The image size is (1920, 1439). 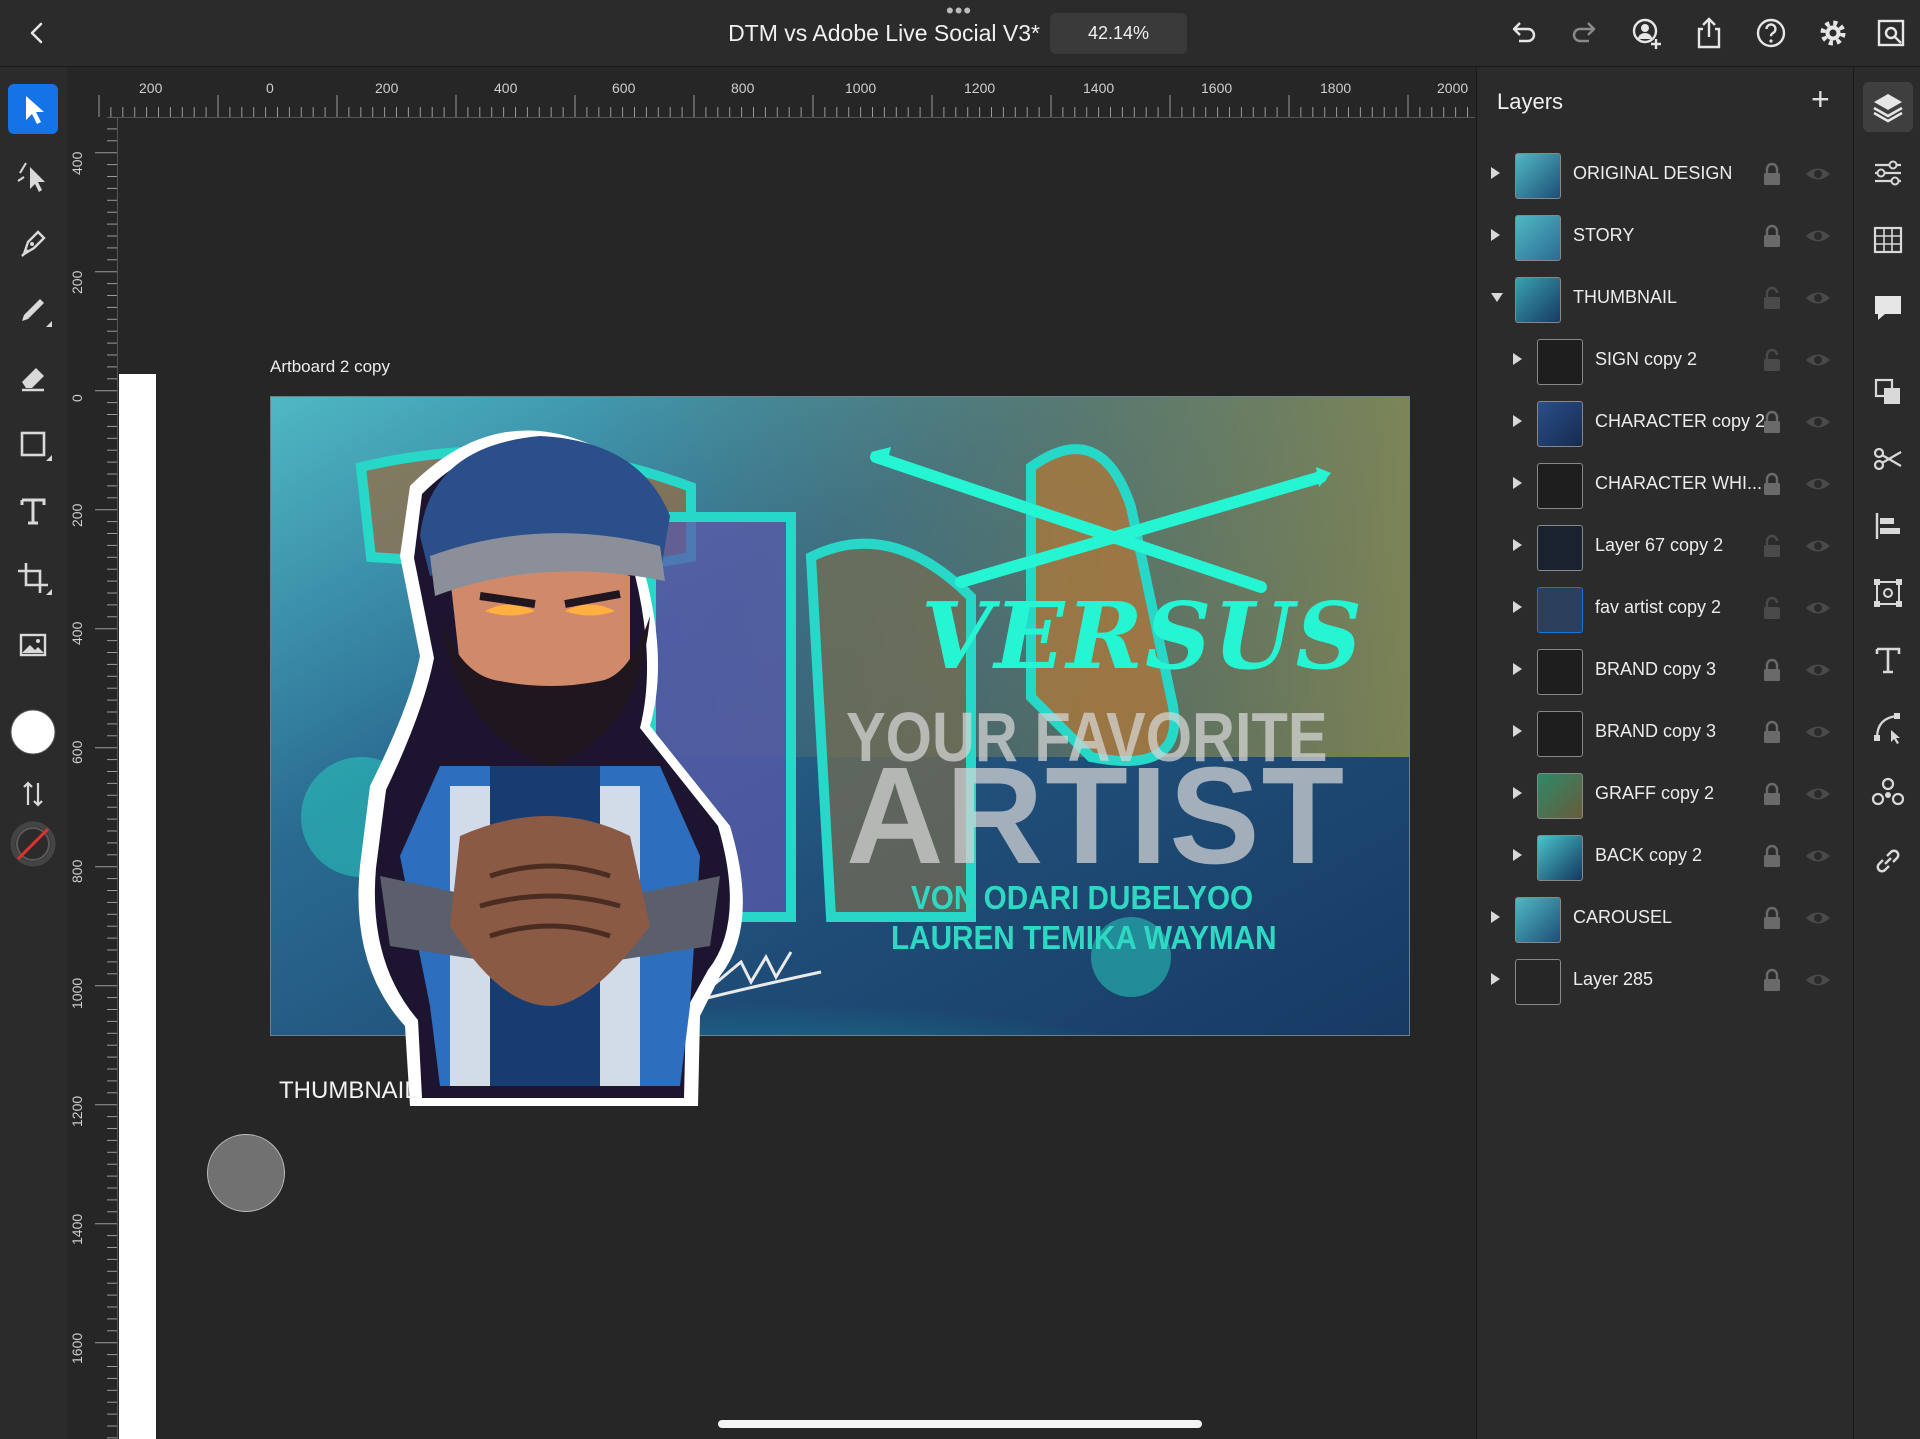 What do you see at coordinates (1665, 422) in the screenshot?
I see `layer-row: CHARACTER copy 2` at bounding box center [1665, 422].